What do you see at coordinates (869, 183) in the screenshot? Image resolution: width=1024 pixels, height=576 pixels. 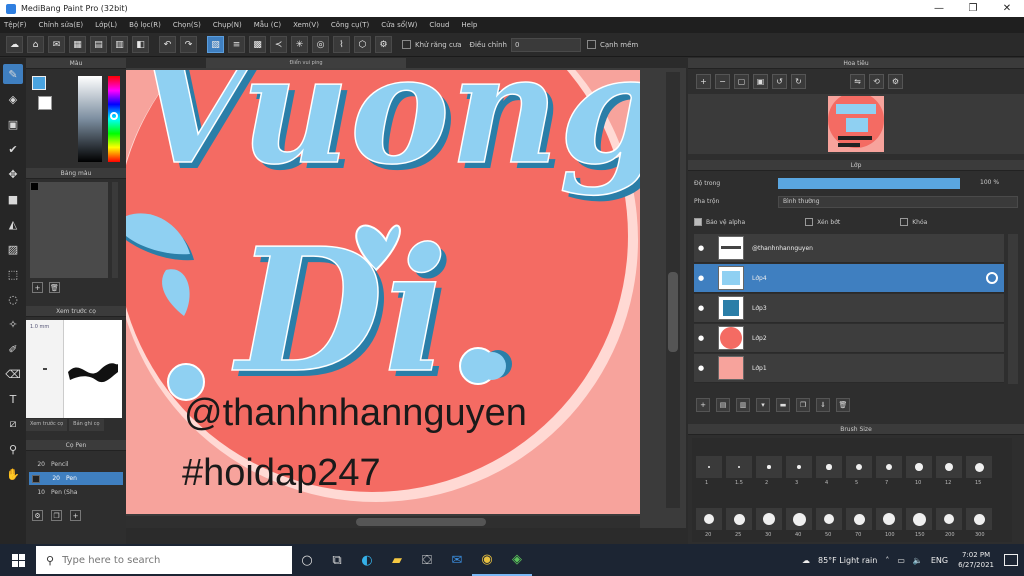 I see `opacity-slider` at bounding box center [869, 183].